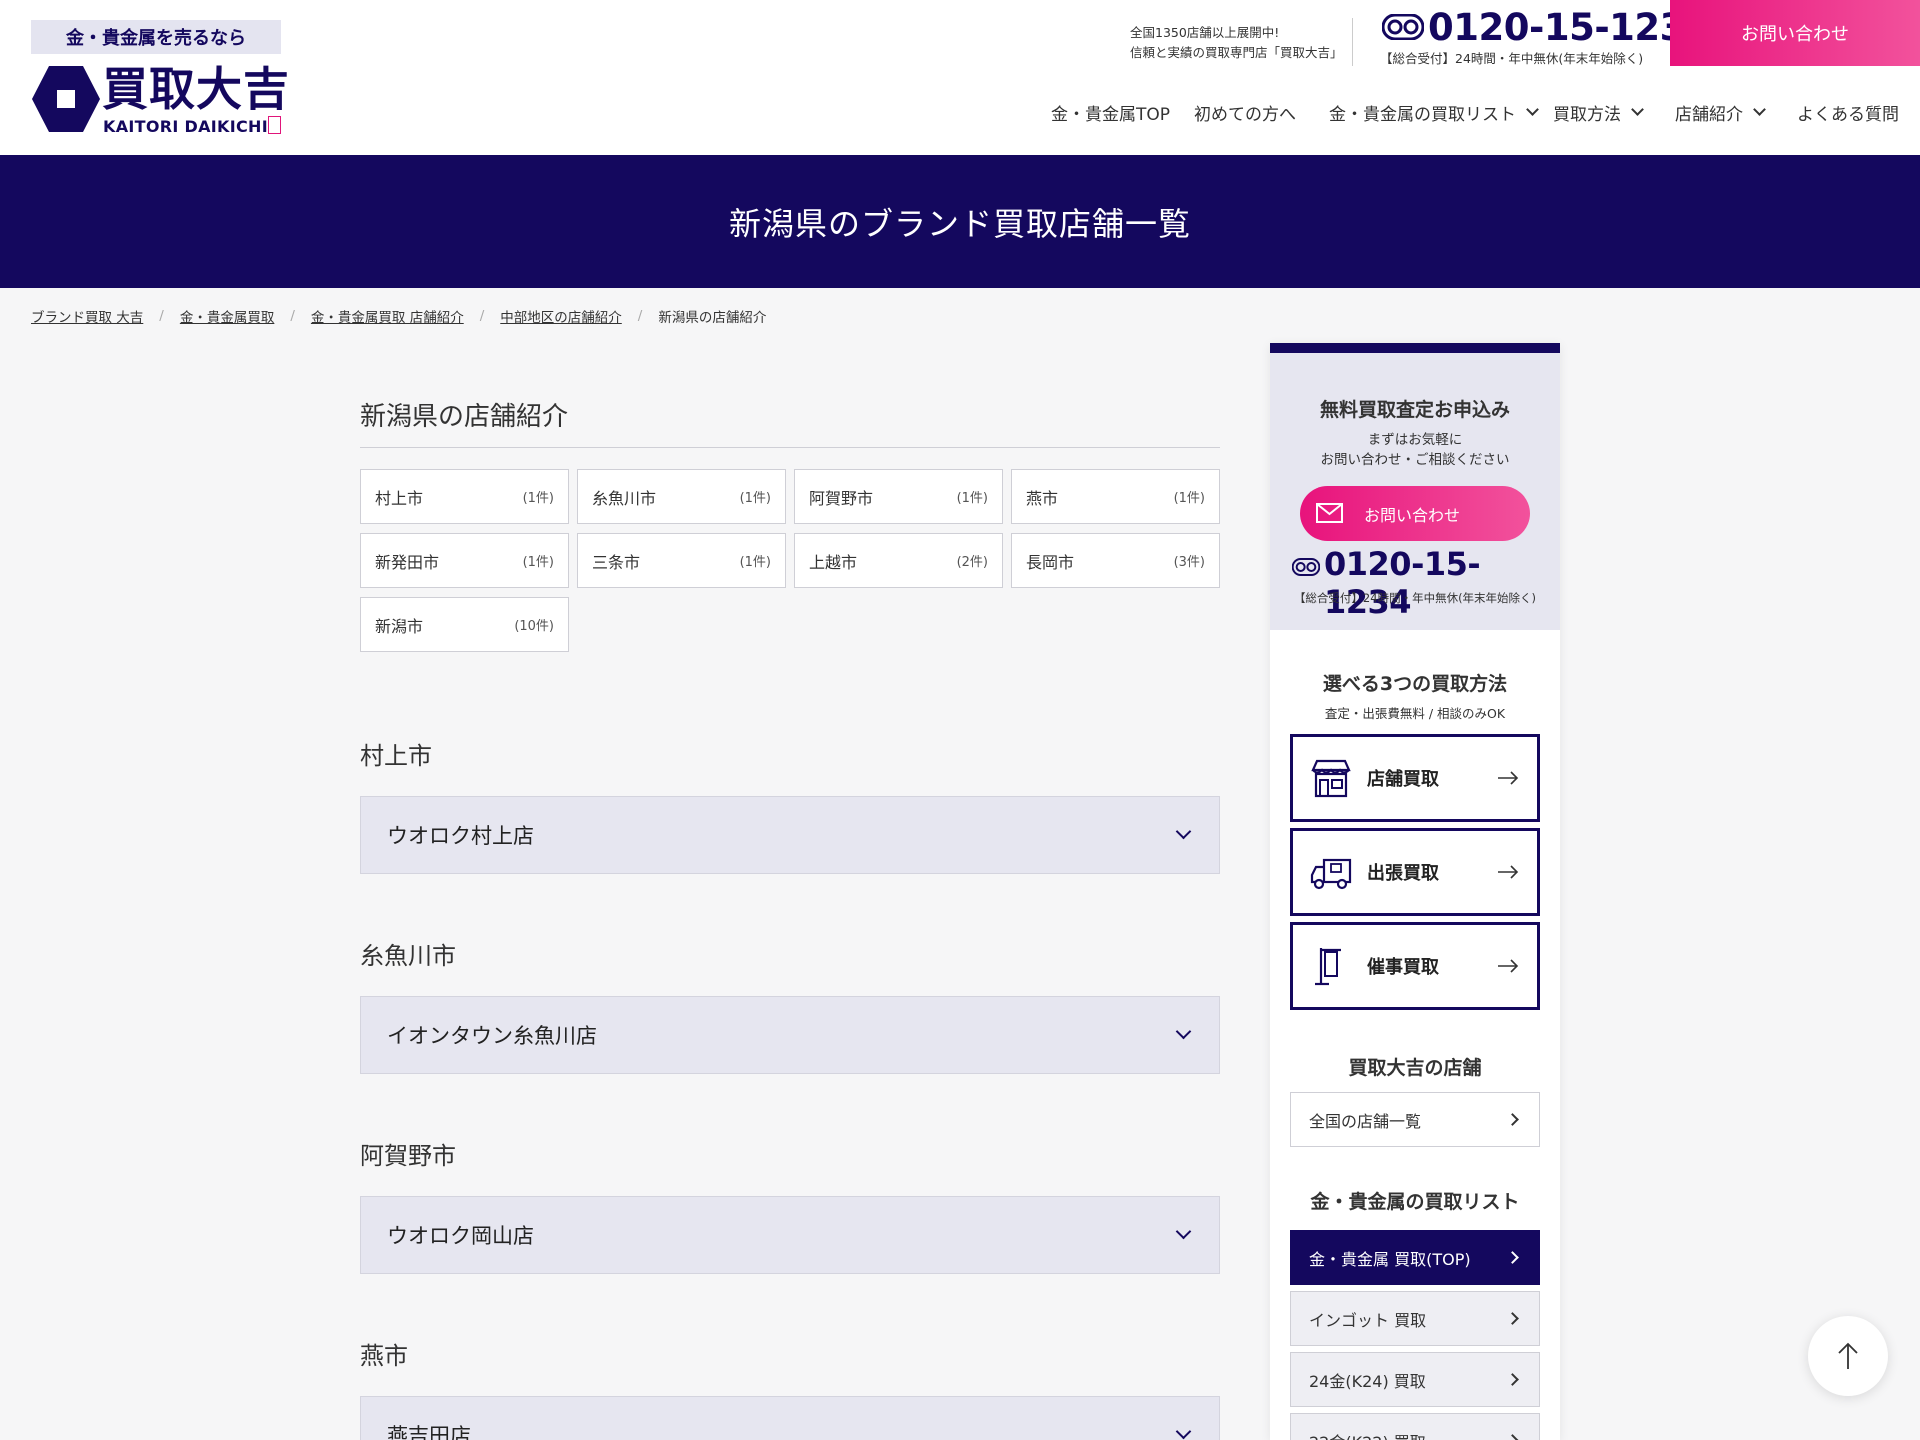 The width and height of the screenshot is (1920, 1440). Describe the element at coordinates (1848, 115) in the screenshot. I see `nav-label: よくある質問` at that location.